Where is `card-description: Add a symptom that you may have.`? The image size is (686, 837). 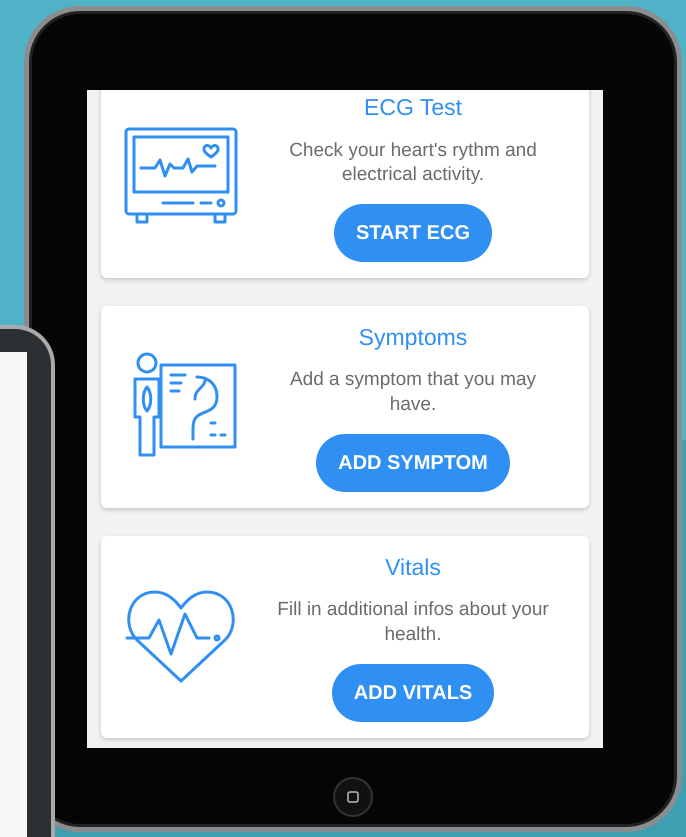 card-description: Add a symptom that you may have. is located at coordinates (413, 393).